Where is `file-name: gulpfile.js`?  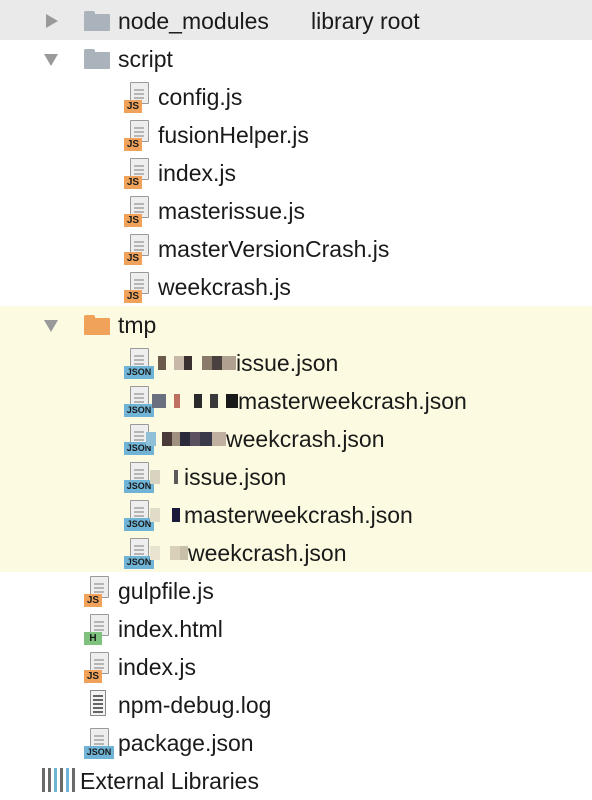
file-name: gulpfile.js is located at coordinates (166, 591).